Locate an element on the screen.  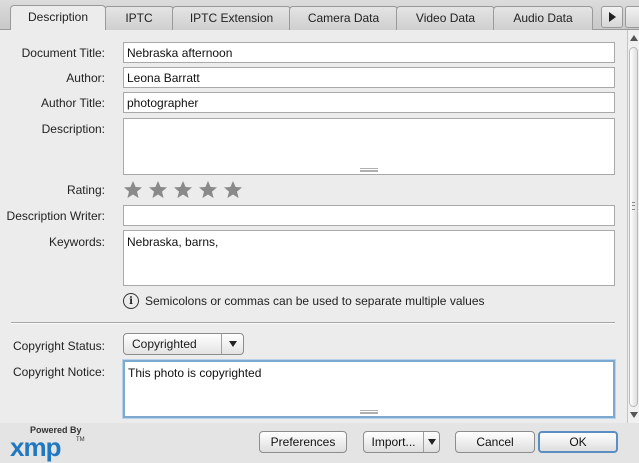
ok-button: OK is located at coordinates (578, 442).